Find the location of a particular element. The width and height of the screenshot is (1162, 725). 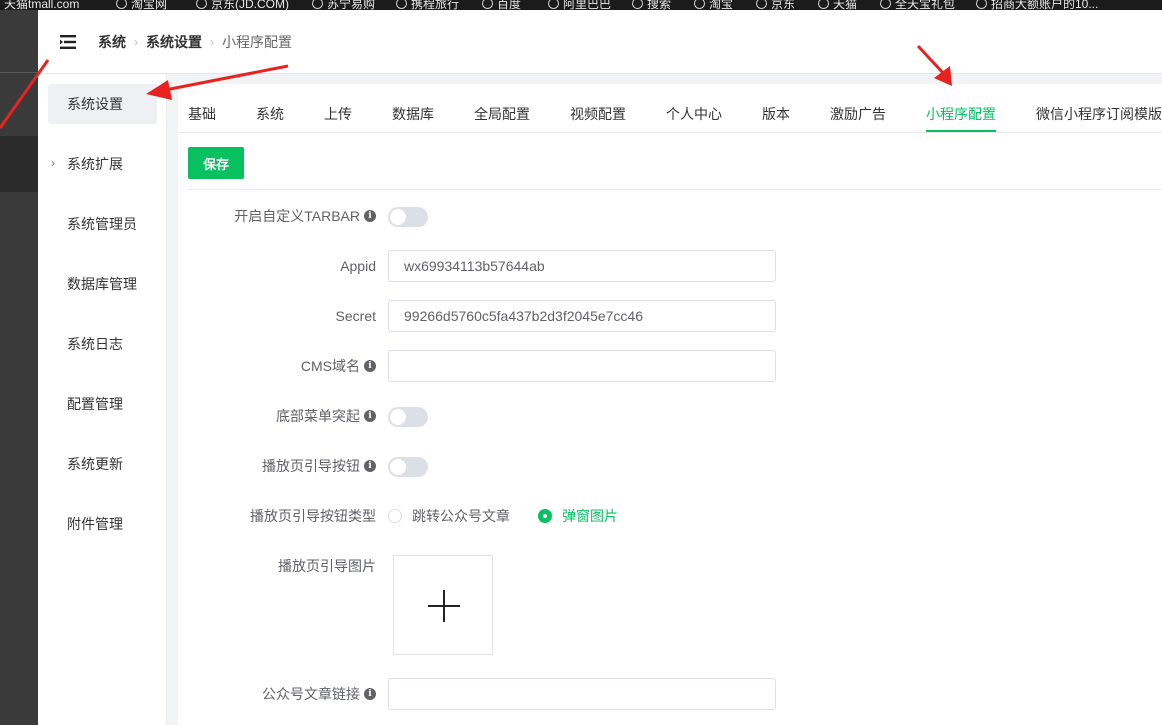

bookmark-item: 天猫 is located at coordinates (837, 5).